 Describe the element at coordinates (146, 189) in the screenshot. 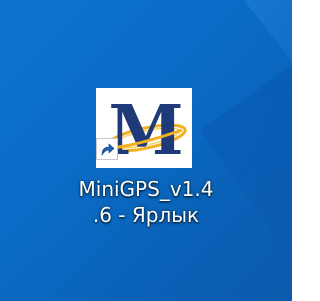

I see `shortcut-label-line-1: MiniGPS_v1.4` at that location.